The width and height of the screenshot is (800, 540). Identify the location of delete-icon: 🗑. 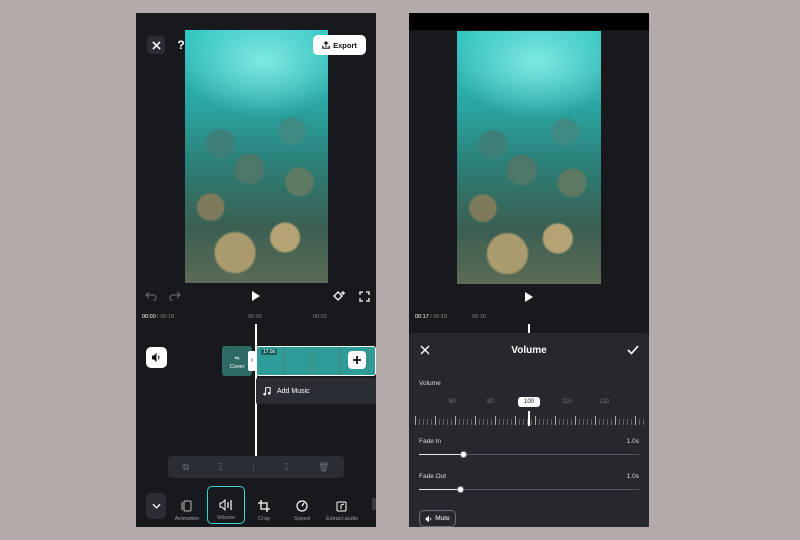
(323, 467).